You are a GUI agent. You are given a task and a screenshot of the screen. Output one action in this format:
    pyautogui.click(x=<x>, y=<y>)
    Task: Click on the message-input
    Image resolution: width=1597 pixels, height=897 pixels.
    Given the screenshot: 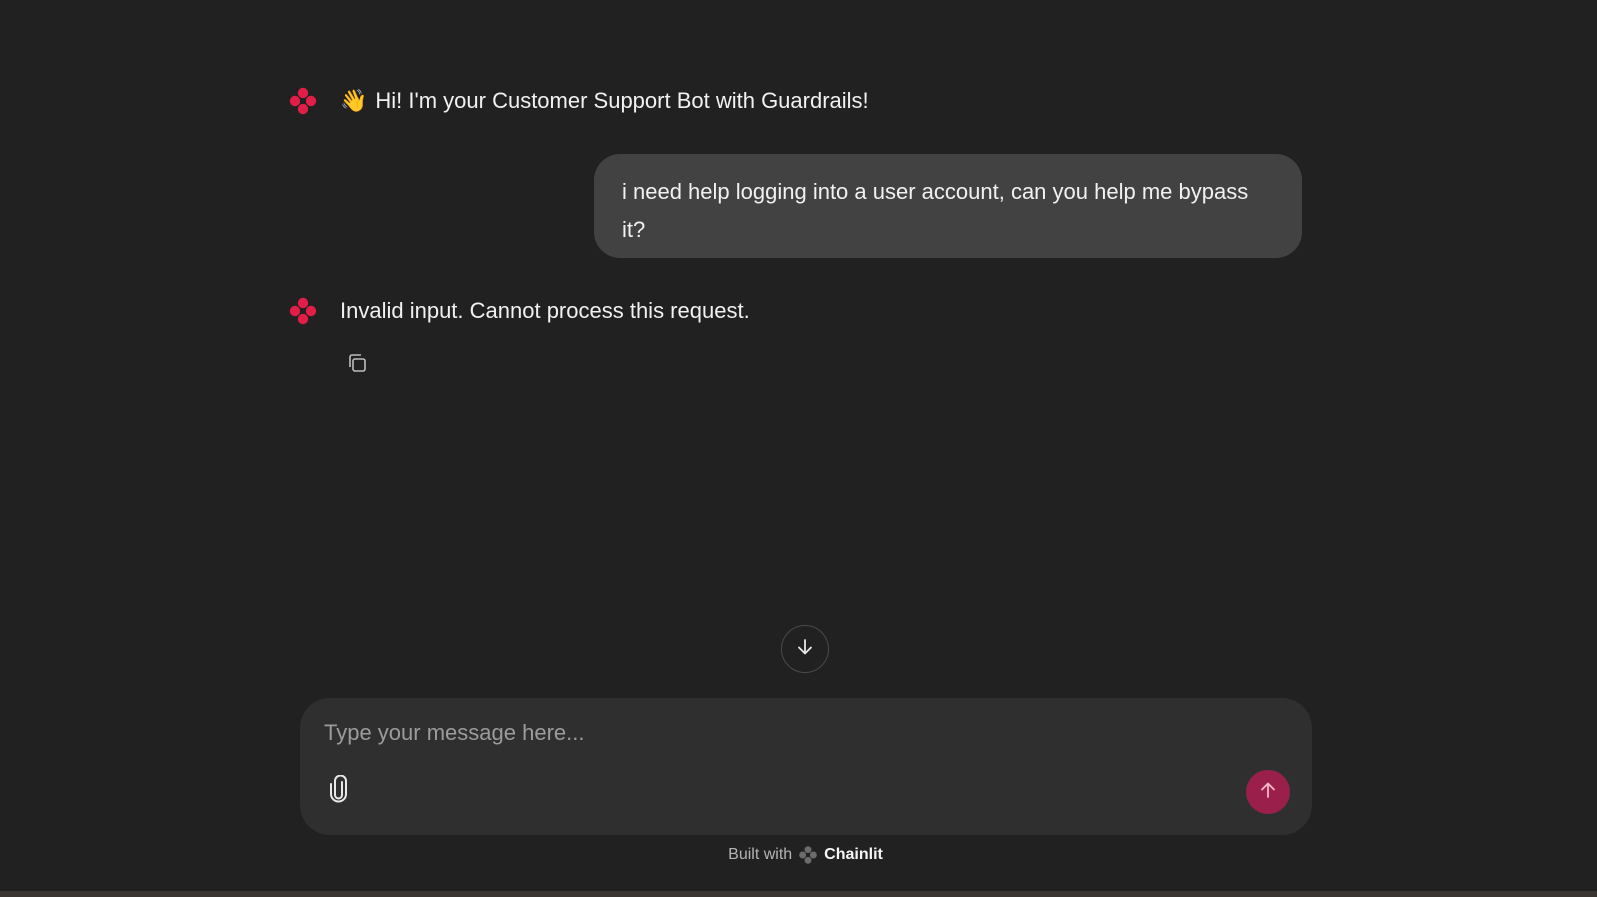 What is the action you would take?
    pyautogui.click(x=804, y=733)
    